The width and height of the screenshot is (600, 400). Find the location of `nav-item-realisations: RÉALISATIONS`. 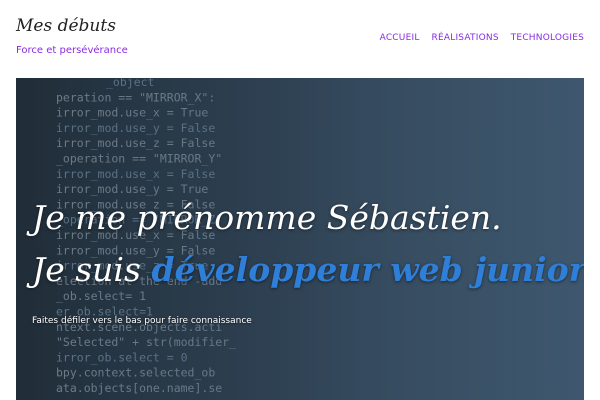

nav-item-realisations: RÉALISATIONS is located at coordinates (465, 38).